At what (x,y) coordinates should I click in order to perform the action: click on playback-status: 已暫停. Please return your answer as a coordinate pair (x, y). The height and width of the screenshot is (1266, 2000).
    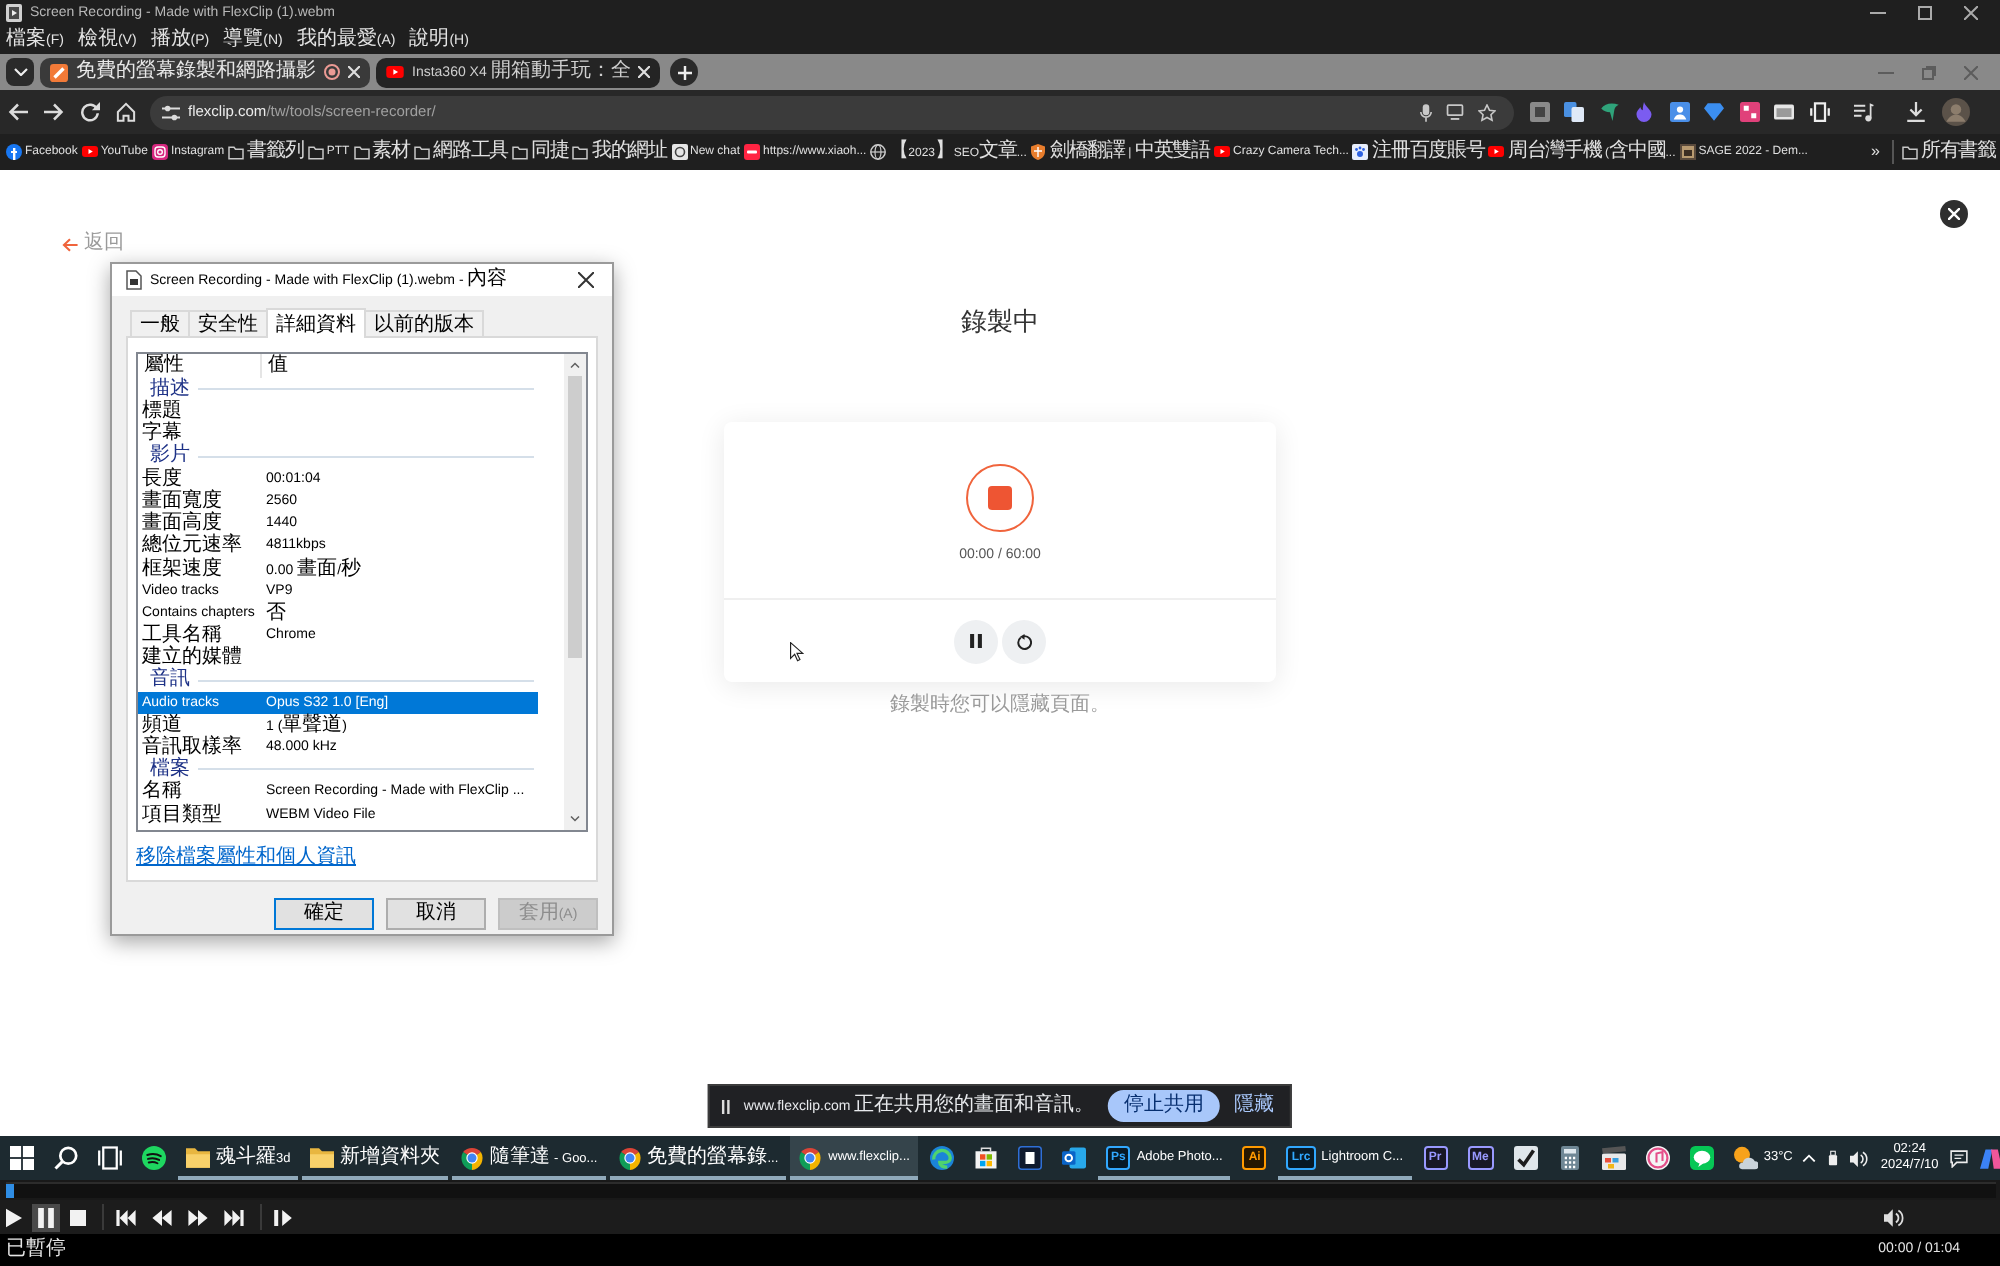
    Looking at the image, I should click on (36, 1249).